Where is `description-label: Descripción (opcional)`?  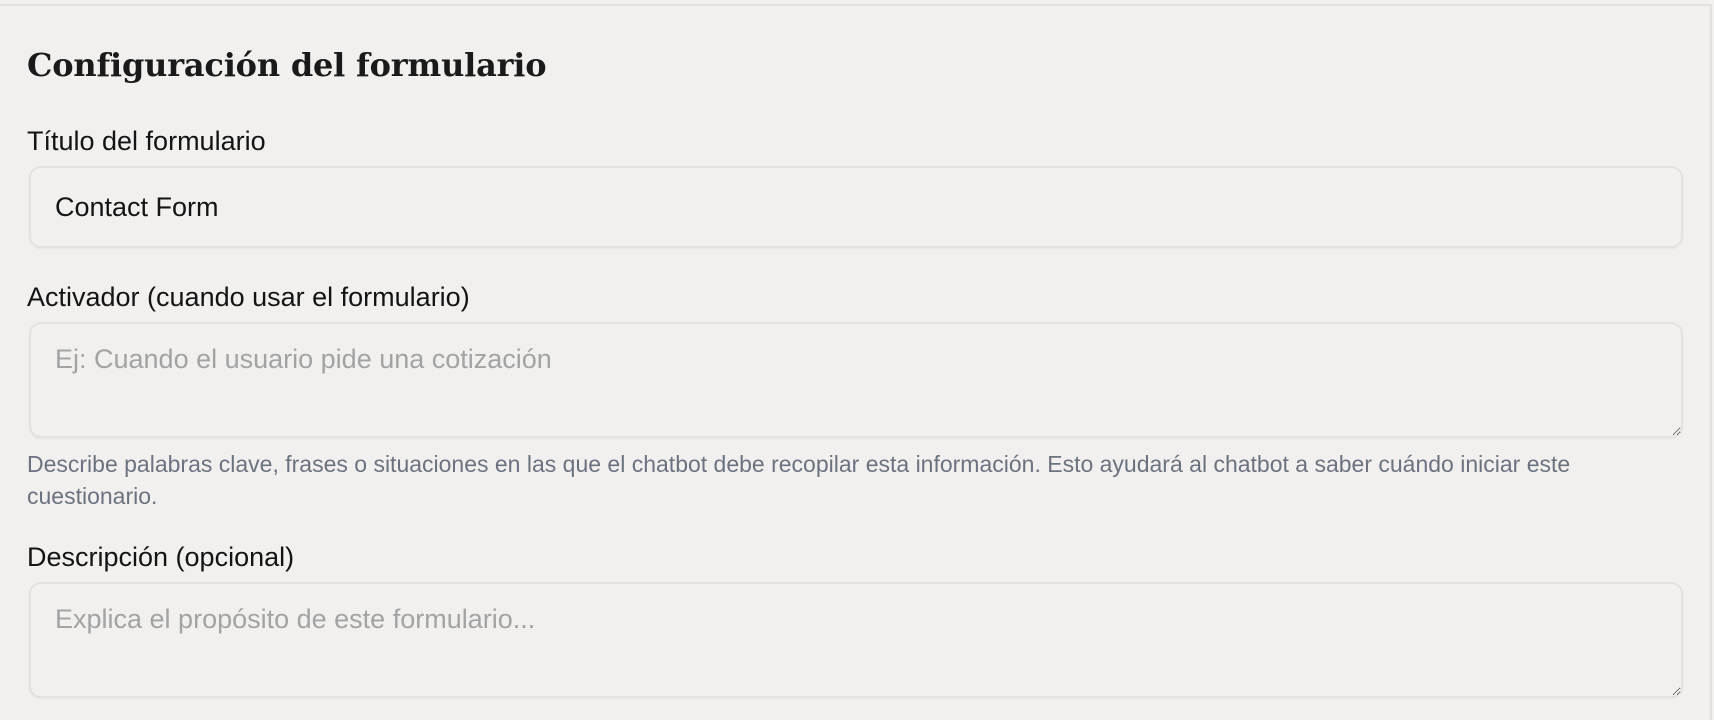 description-label: Descripción (opcional) is located at coordinates (161, 557).